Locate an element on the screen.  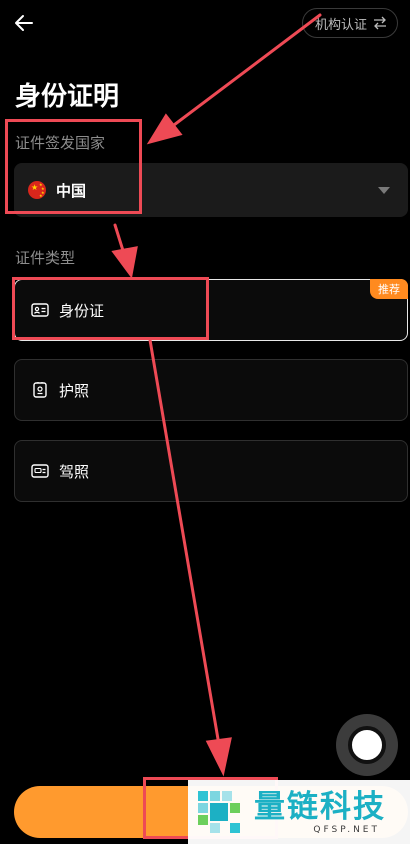
caret-down-icon is located at coordinates (384, 190).